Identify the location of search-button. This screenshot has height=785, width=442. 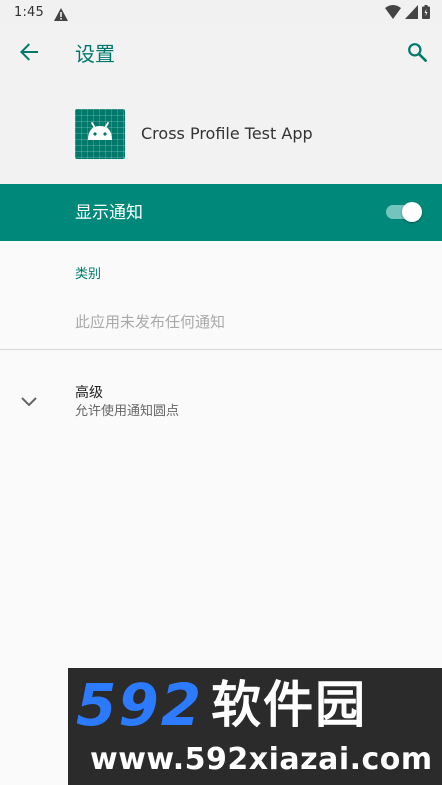
(417, 54).